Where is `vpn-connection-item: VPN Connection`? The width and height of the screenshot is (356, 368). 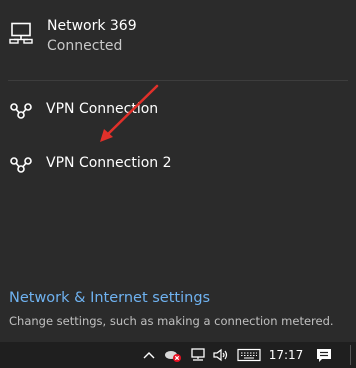 vpn-connection-item: VPN Connection is located at coordinates (178, 111).